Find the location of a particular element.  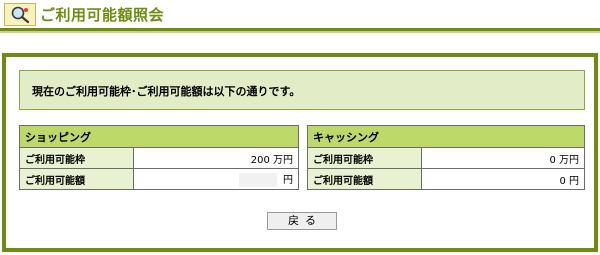

page-title: ご利用可能額照会 is located at coordinates (102, 15).